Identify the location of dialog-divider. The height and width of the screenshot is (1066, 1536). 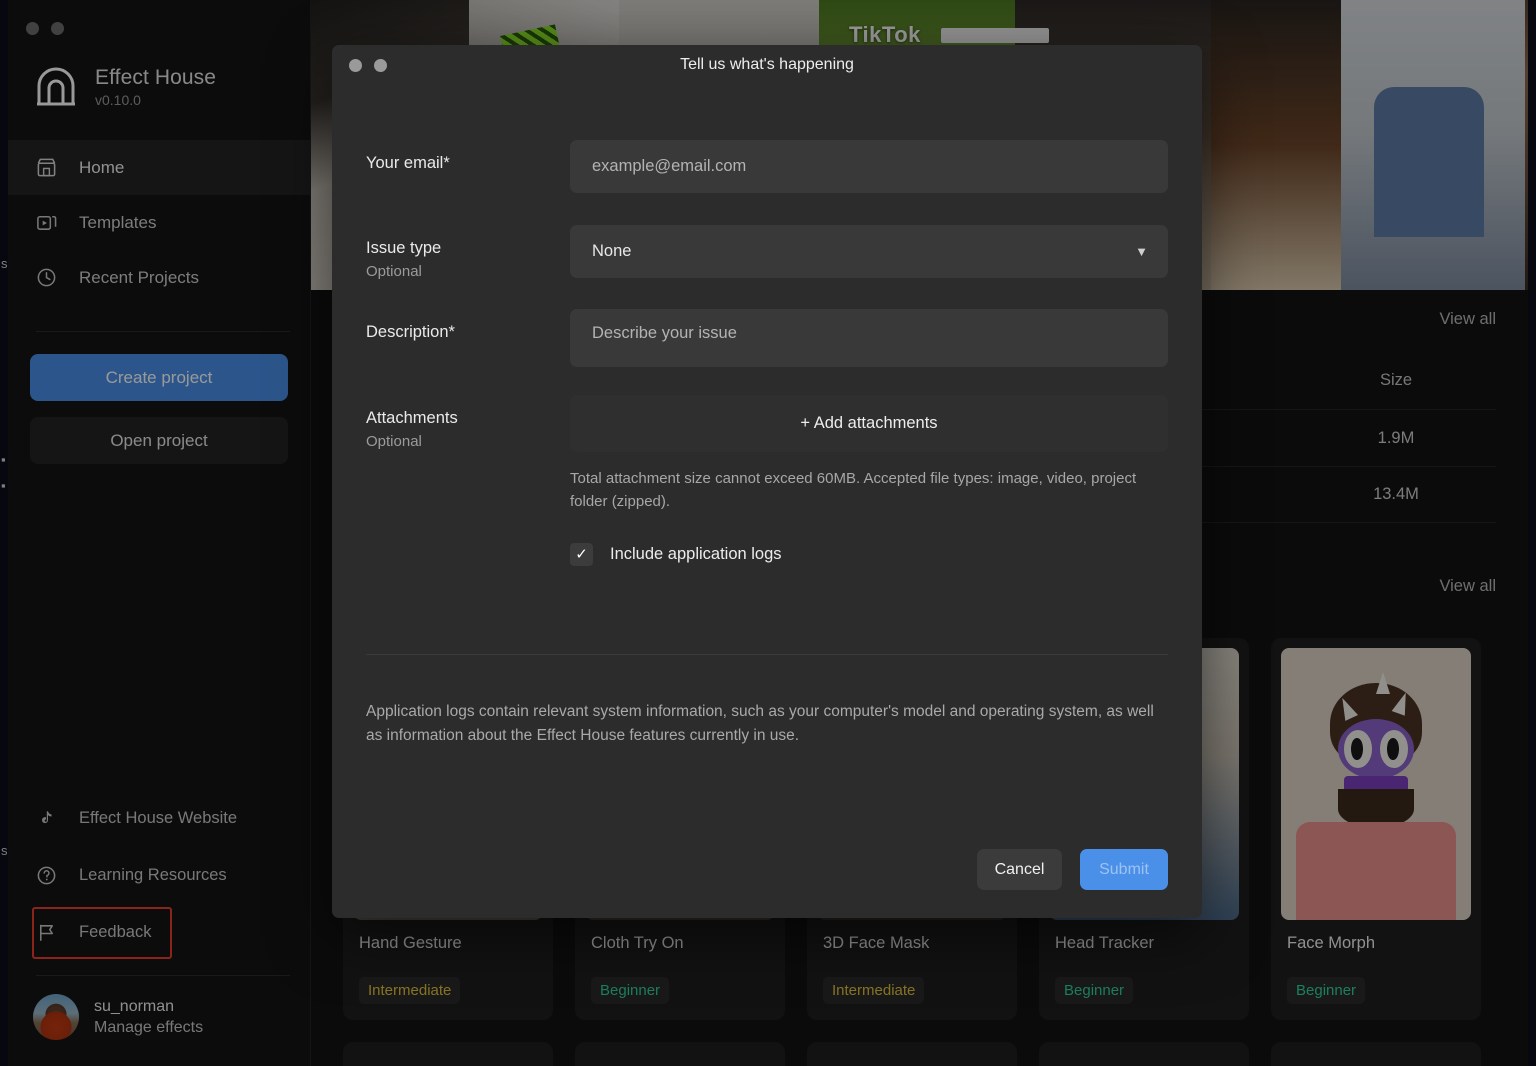
(767, 654).